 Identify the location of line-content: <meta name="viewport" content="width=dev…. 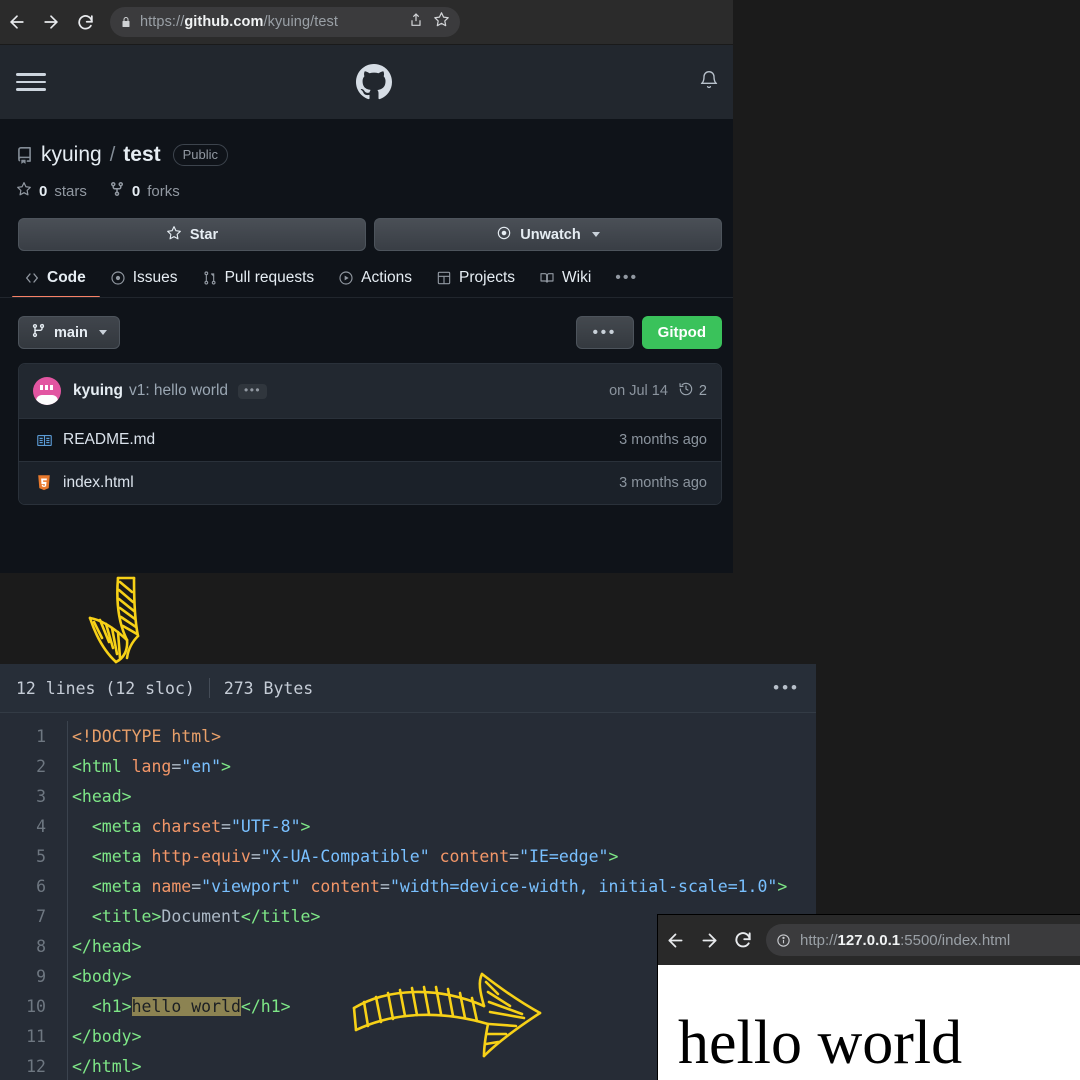
(421, 886).